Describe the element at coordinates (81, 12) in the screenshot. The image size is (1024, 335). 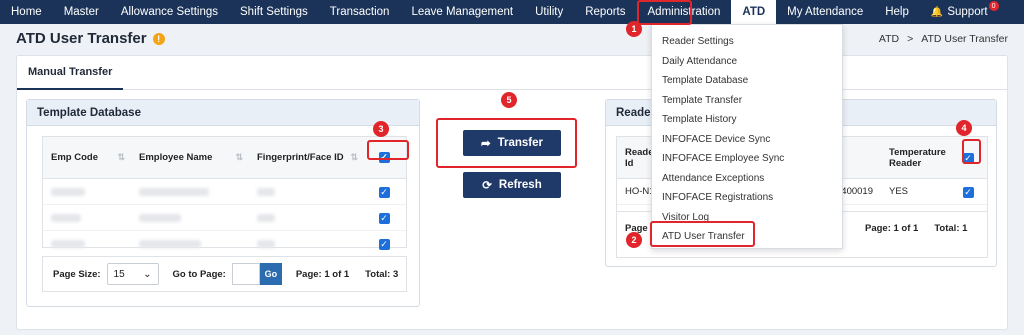
I see `nav-master: Master` at that location.